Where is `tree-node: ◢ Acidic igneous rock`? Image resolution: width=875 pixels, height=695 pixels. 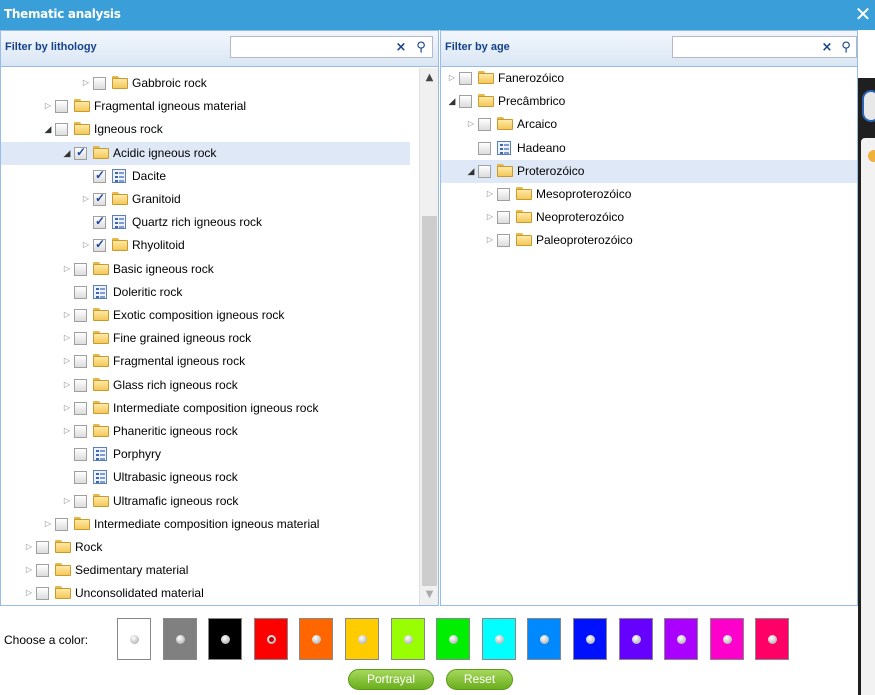
tree-node: ◢ Acidic igneous rock is located at coordinates (205, 153).